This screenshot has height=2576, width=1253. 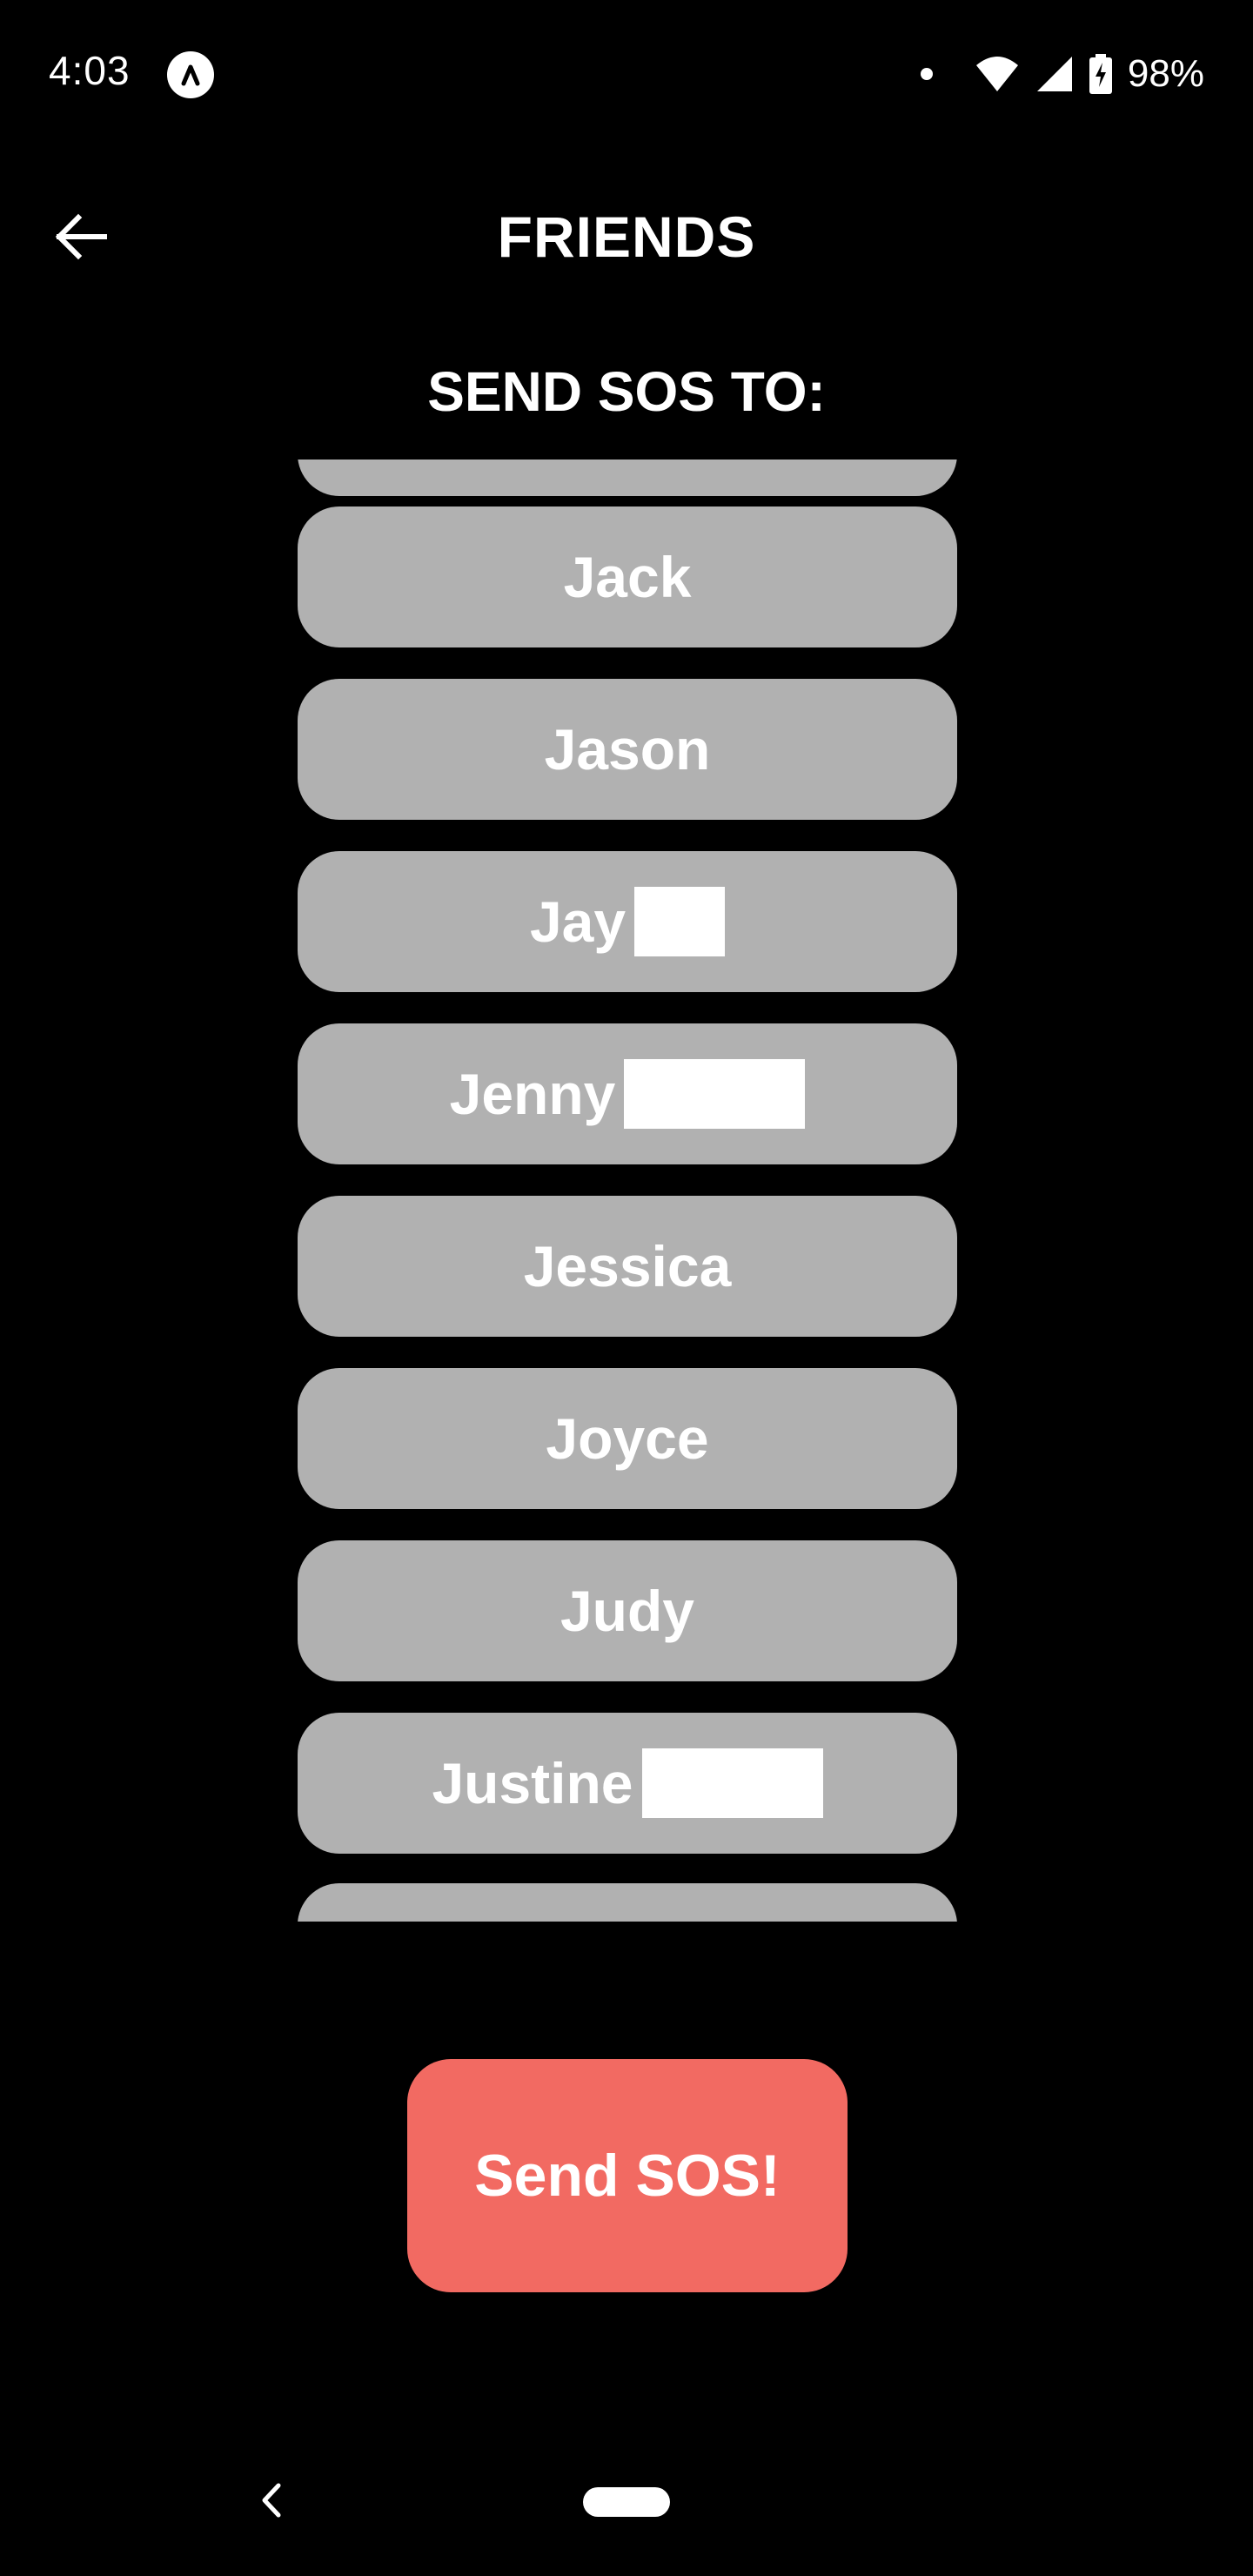 What do you see at coordinates (1165, 73) in the screenshot?
I see `battery-percent: 98%` at bounding box center [1165, 73].